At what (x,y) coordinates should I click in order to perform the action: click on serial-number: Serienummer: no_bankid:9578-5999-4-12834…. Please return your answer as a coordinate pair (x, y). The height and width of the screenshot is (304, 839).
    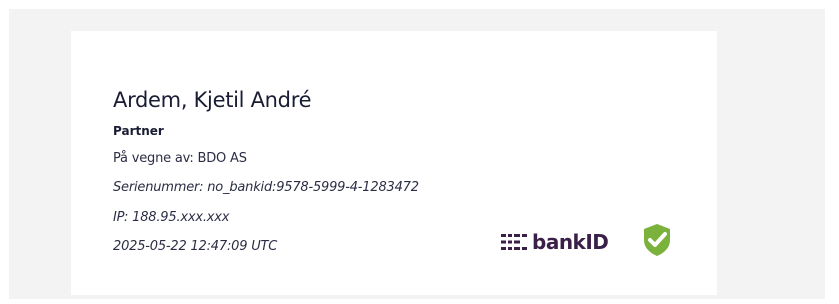
    Looking at the image, I should click on (266, 187).